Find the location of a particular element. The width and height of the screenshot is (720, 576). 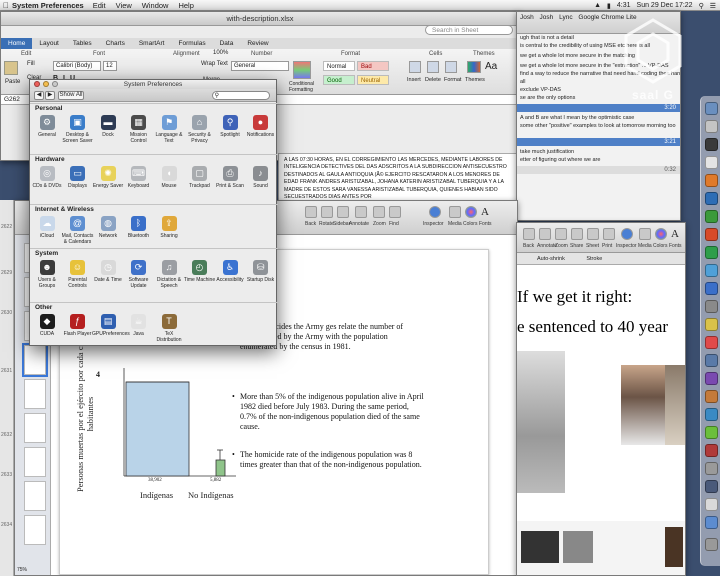

excel-search-input: Search in Sheet is located at coordinates (469, 30).